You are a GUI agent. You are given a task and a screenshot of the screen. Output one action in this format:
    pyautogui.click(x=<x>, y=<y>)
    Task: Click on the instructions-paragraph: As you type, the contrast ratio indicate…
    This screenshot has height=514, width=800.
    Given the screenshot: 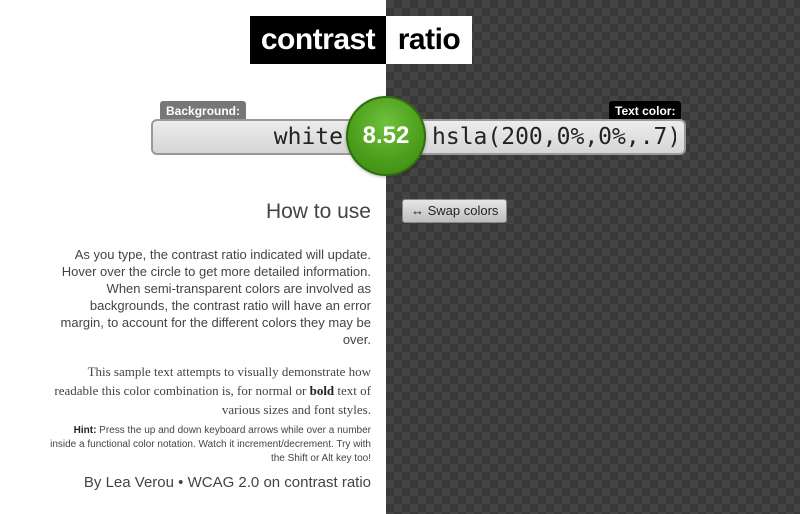 What is the action you would take?
    pyautogui.click(x=215, y=297)
    